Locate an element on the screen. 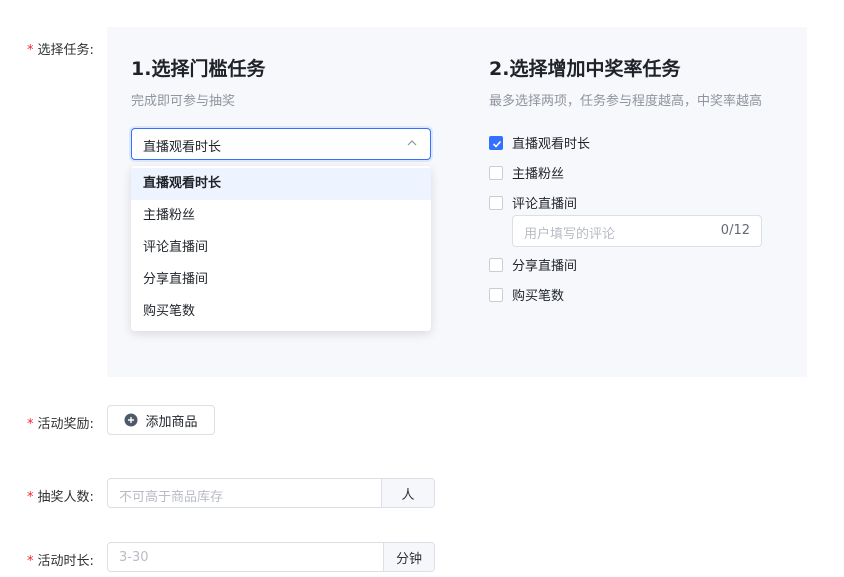 This screenshot has height=577, width=844. duration-placeholder: 3-30 is located at coordinates (134, 557).